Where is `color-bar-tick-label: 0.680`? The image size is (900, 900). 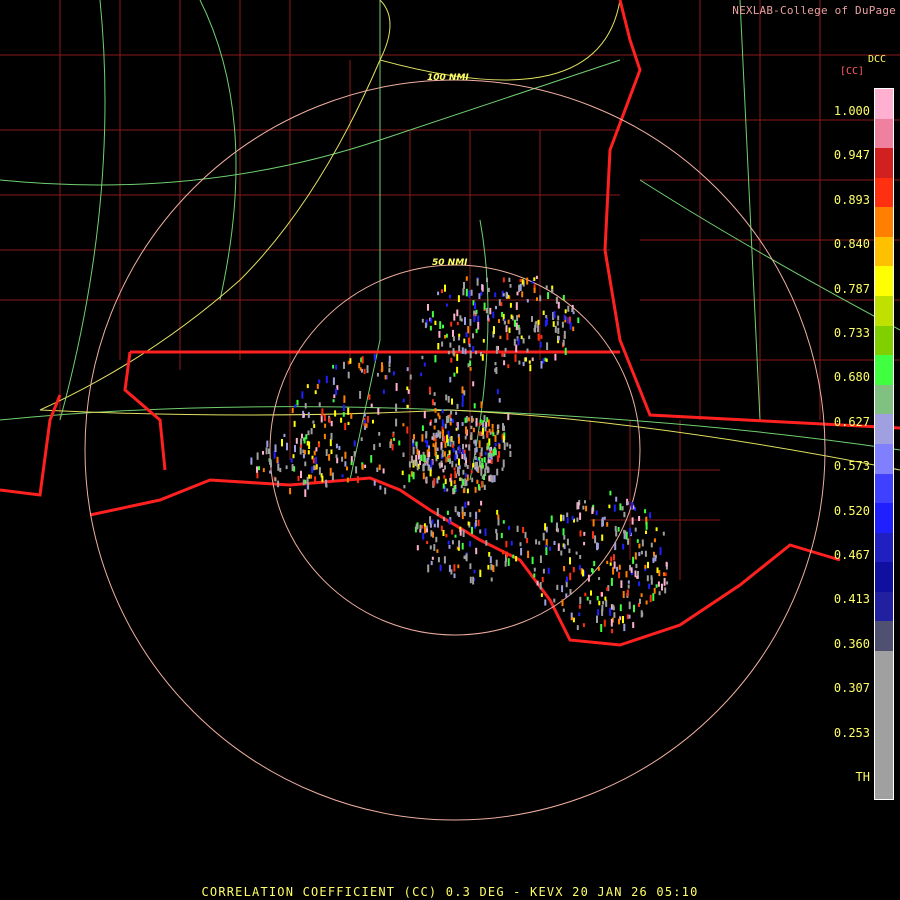
color-bar-tick-label: 0.680 is located at coordinates (851, 377).